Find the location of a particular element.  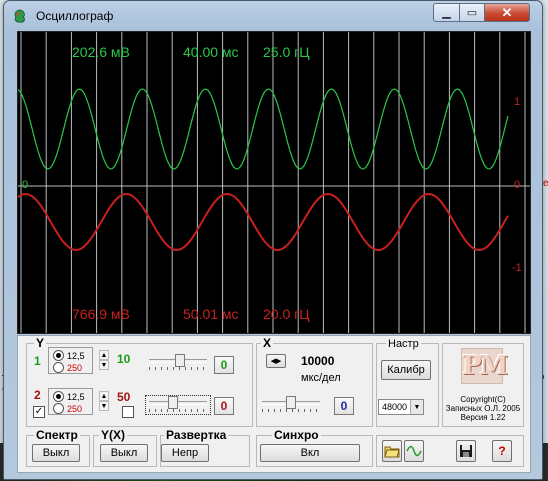

help-button: ? is located at coordinates (502, 451).